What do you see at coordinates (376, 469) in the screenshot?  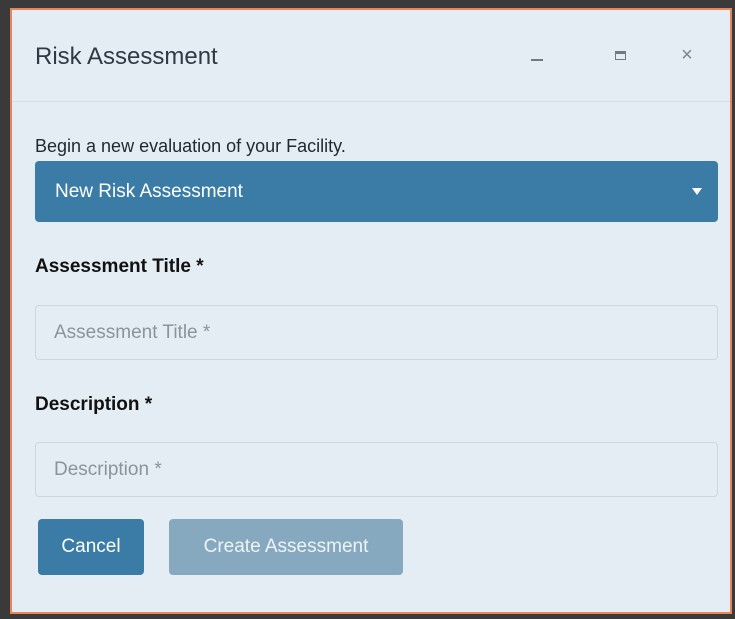 I see `description-input` at bounding box center [376, 469].